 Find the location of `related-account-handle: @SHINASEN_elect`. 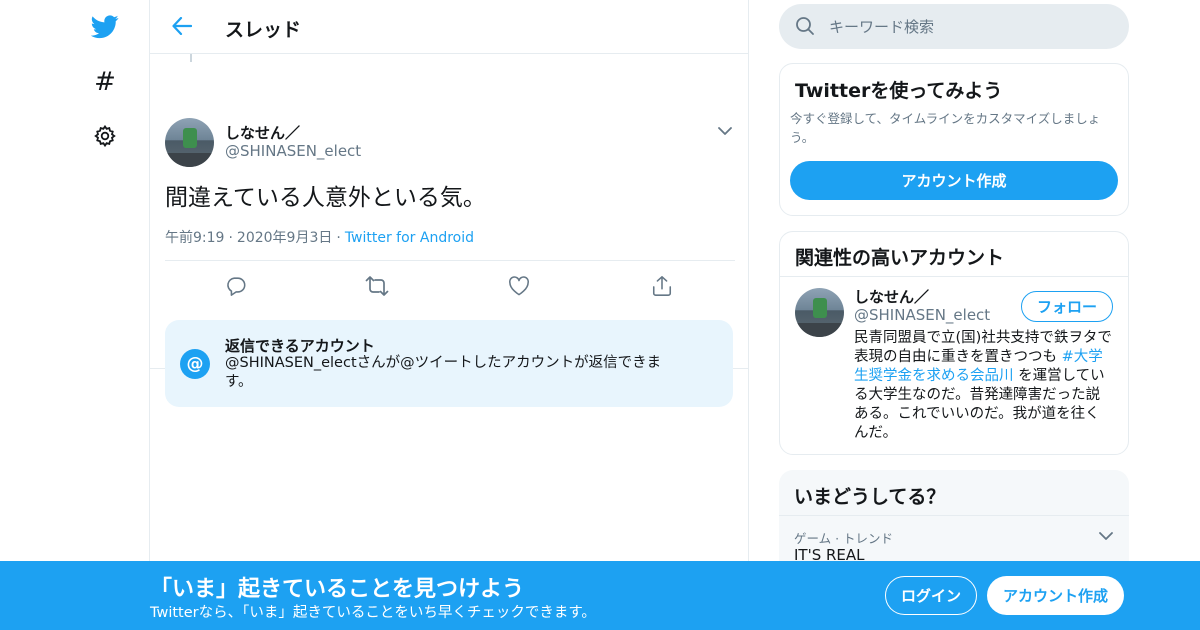

related-account-handle: @SHINASEN_elect is located at coordinates (922, 315).